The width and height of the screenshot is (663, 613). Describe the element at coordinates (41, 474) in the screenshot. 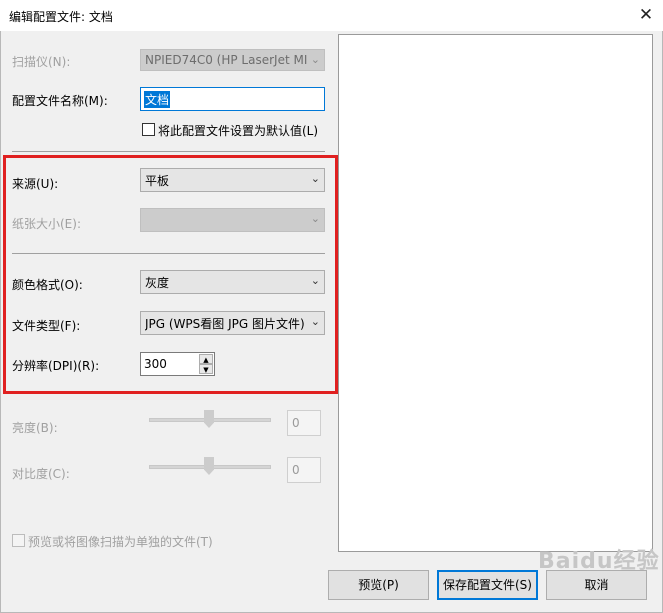

I see `contrast-label: 对比度(C):` at that location.